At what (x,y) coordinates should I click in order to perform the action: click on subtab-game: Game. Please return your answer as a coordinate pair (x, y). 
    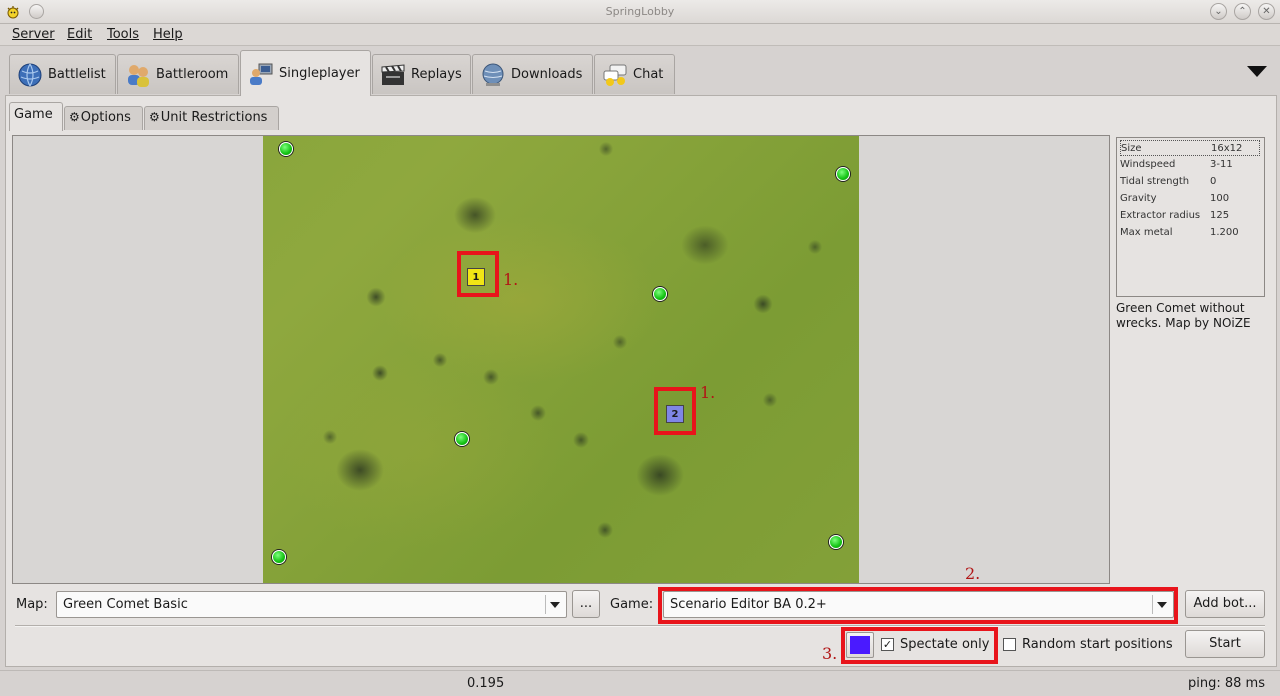
    Looking at the image, I should click on (36, 116).